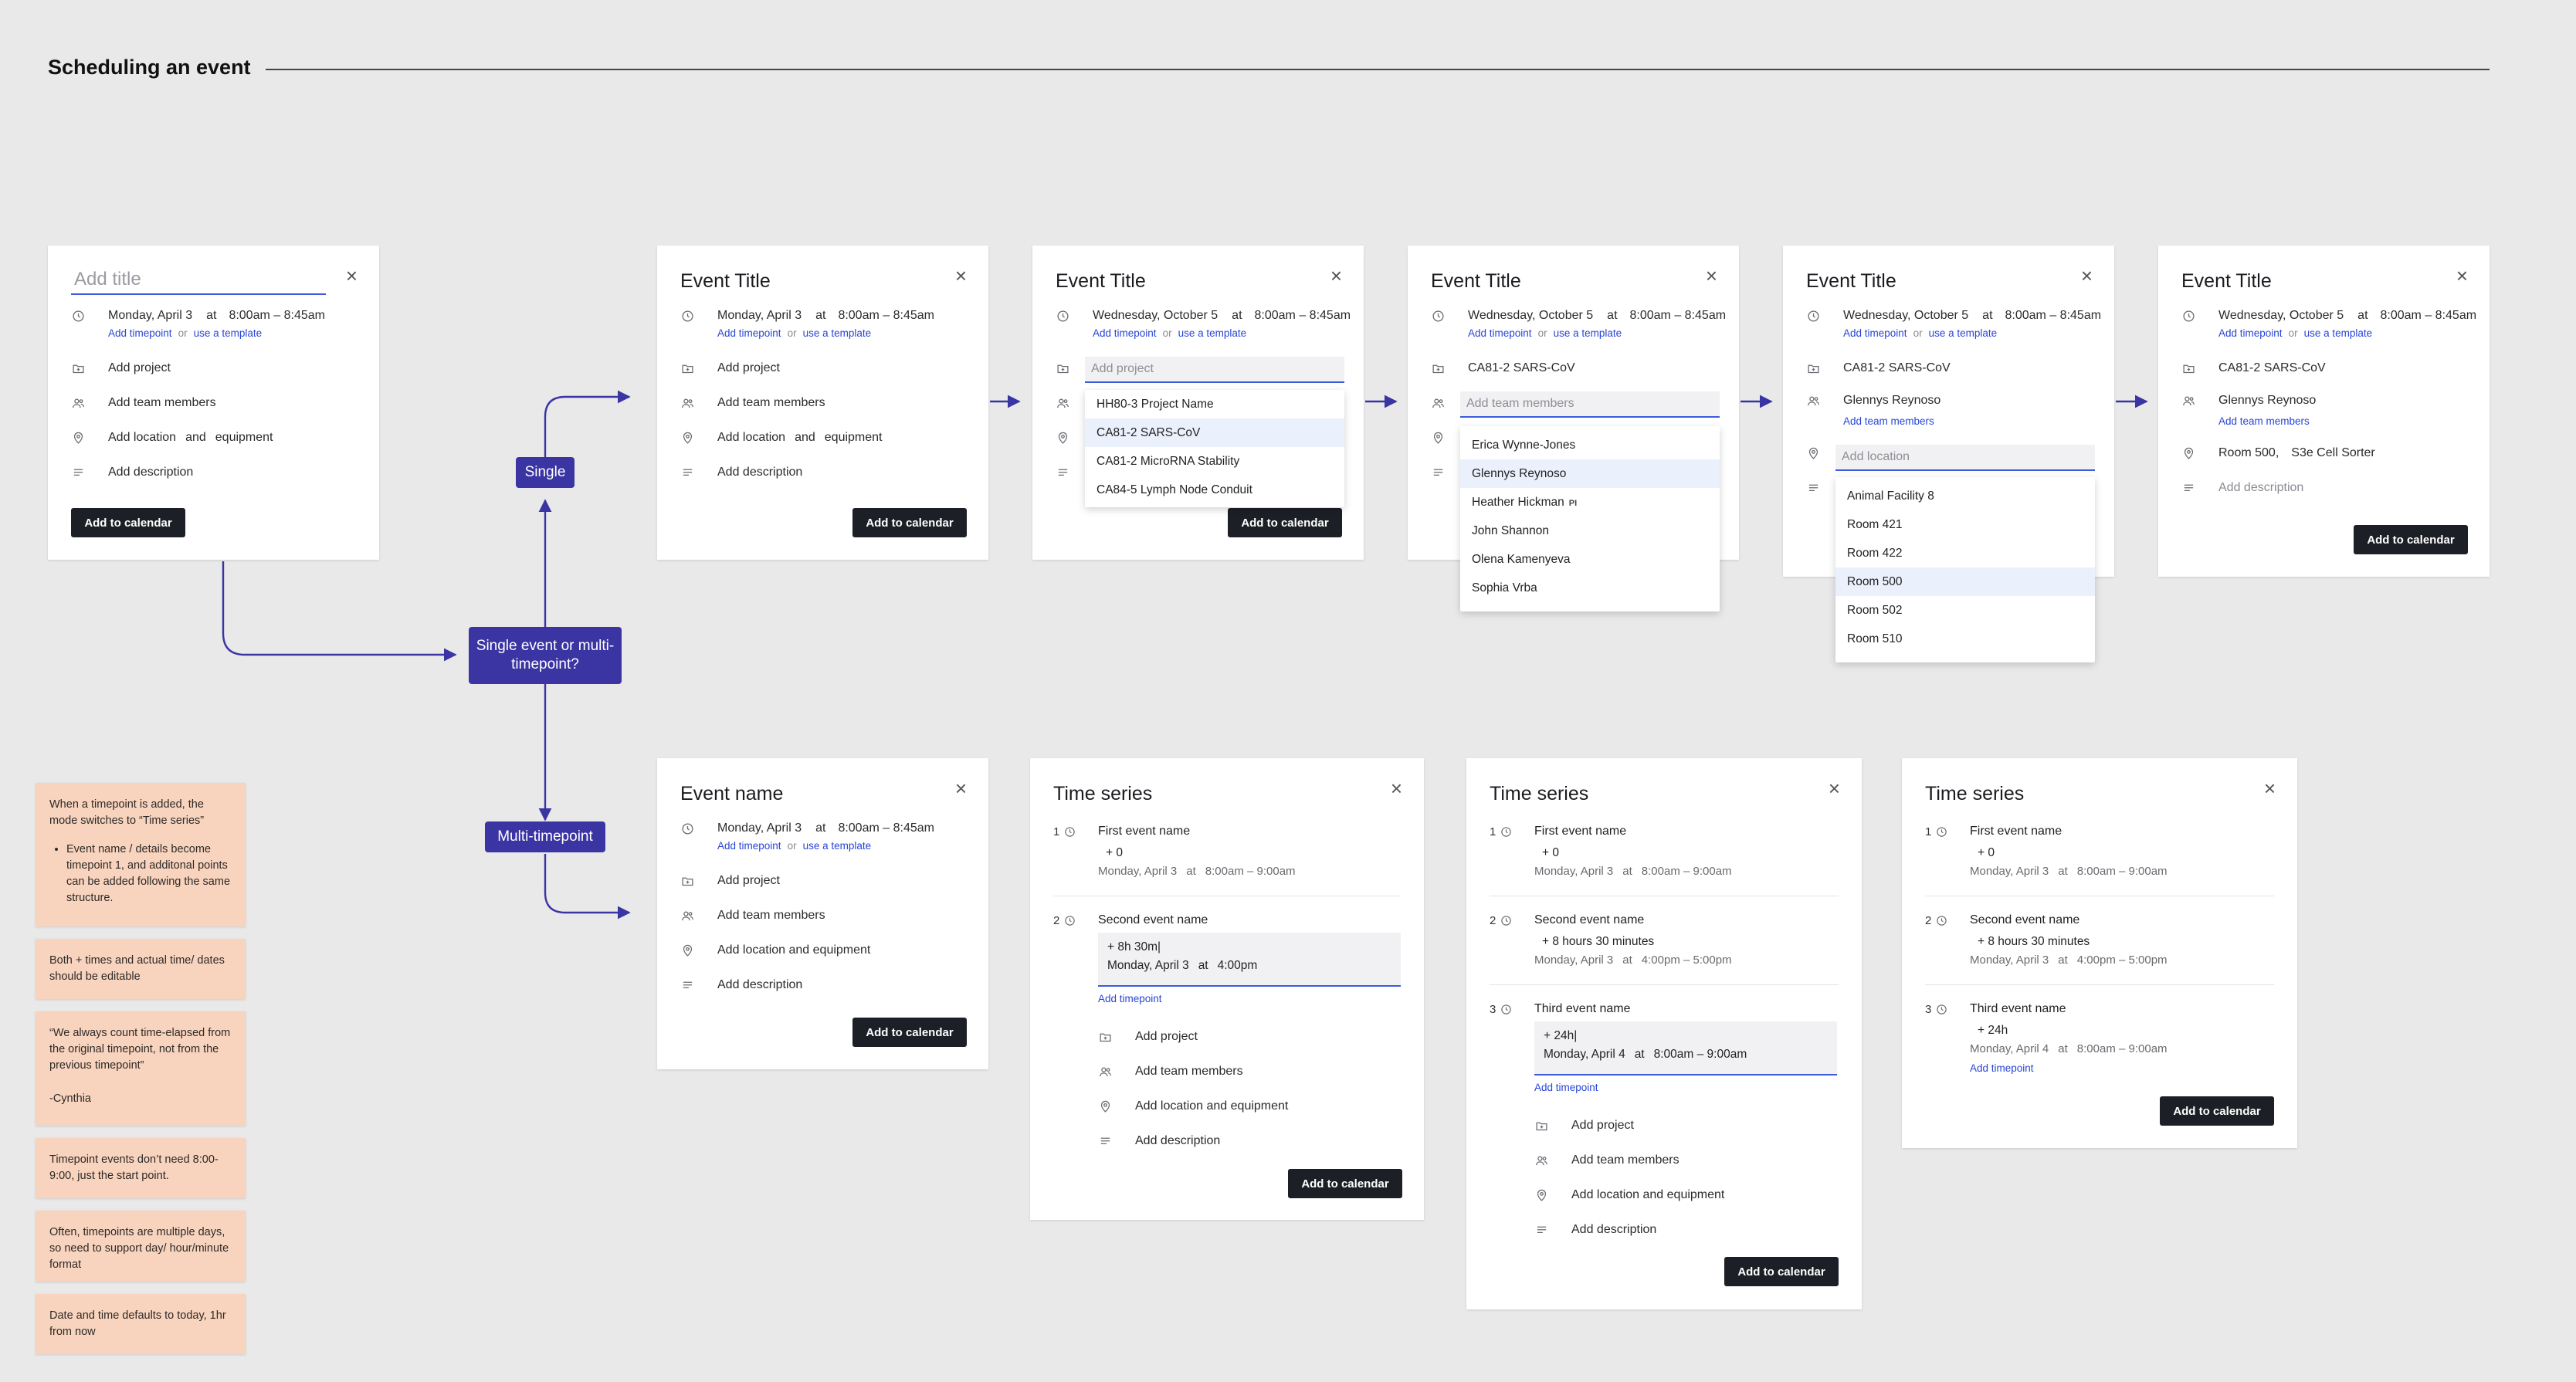 This screenshot has height=1382, width=2576. I want to click on timepoint-edit-field: + 8h 30m| Monday, April 3 at 4:00pm, so click(1249, 960).